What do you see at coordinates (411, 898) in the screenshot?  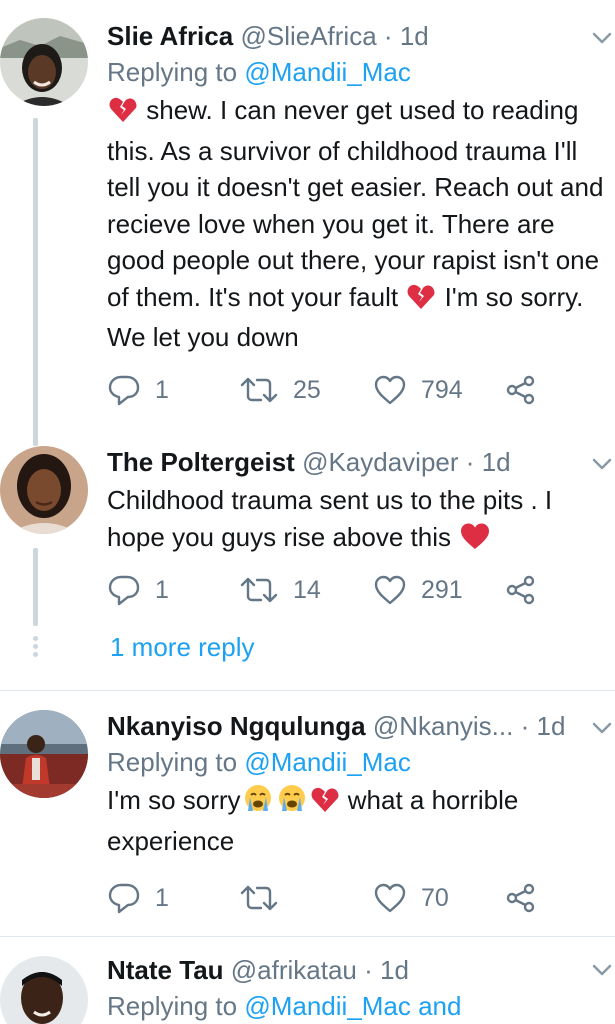 I see `like-button: 70` at bounding box center [411, 898].